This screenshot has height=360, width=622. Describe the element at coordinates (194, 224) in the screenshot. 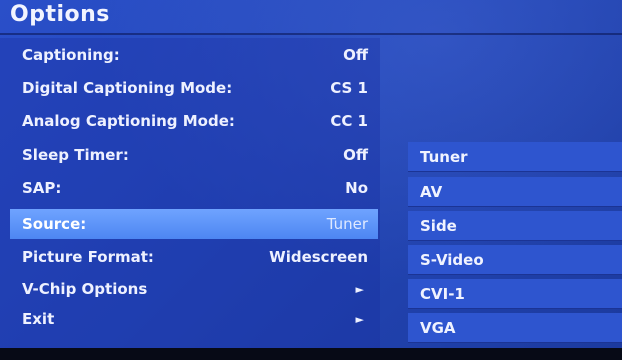

I see `menu-item-source: Source: Tuner` at that location.